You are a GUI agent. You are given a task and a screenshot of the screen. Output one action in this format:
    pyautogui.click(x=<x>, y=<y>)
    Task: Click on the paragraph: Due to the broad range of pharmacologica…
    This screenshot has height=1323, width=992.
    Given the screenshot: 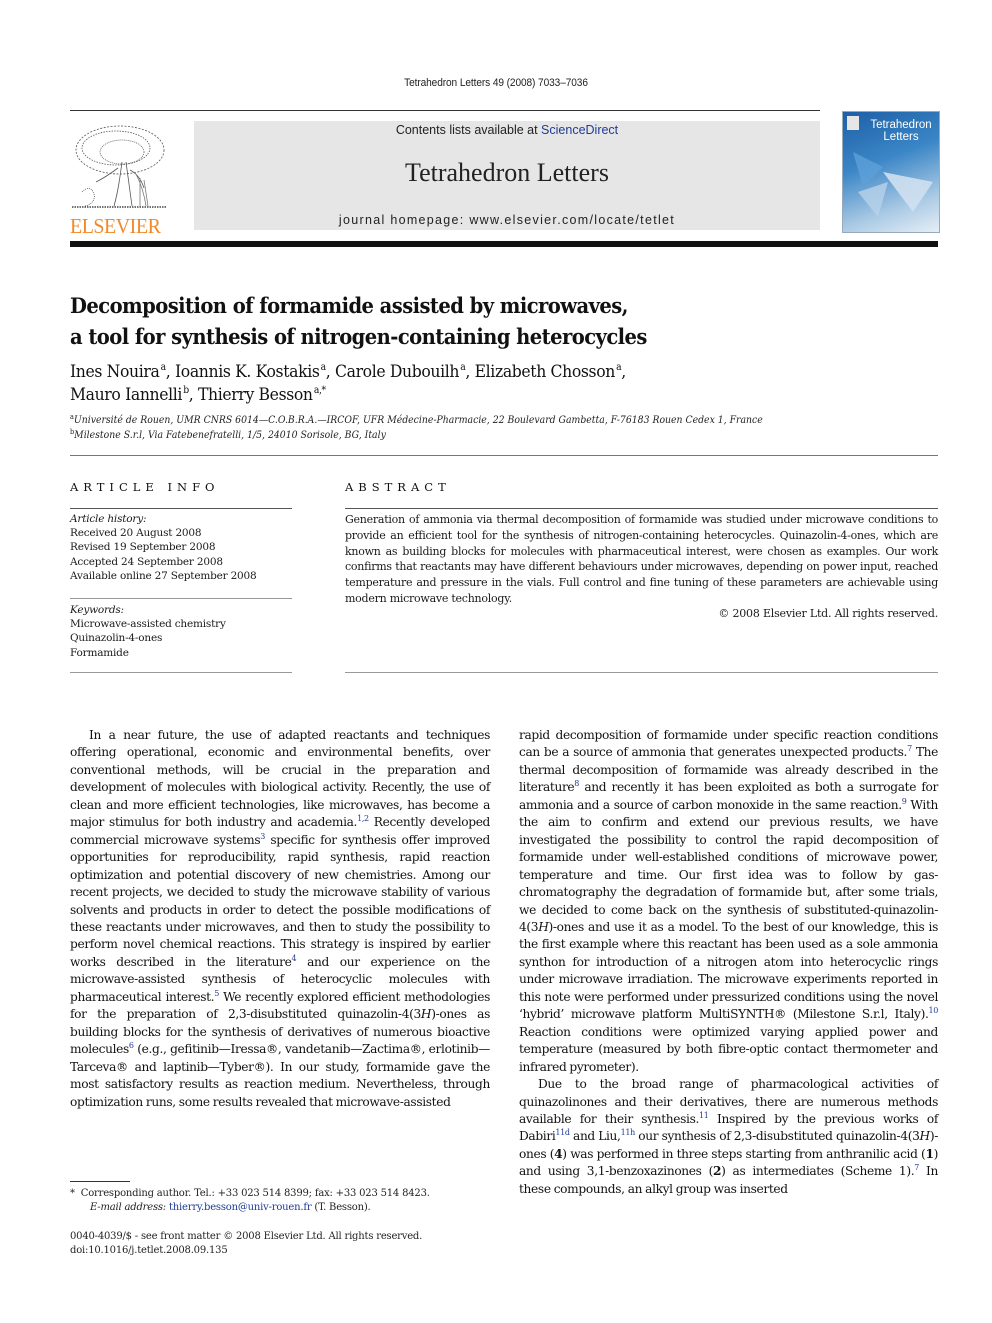 What is the action you would take?
    pyautogui.click(x=728, y=1136)
    